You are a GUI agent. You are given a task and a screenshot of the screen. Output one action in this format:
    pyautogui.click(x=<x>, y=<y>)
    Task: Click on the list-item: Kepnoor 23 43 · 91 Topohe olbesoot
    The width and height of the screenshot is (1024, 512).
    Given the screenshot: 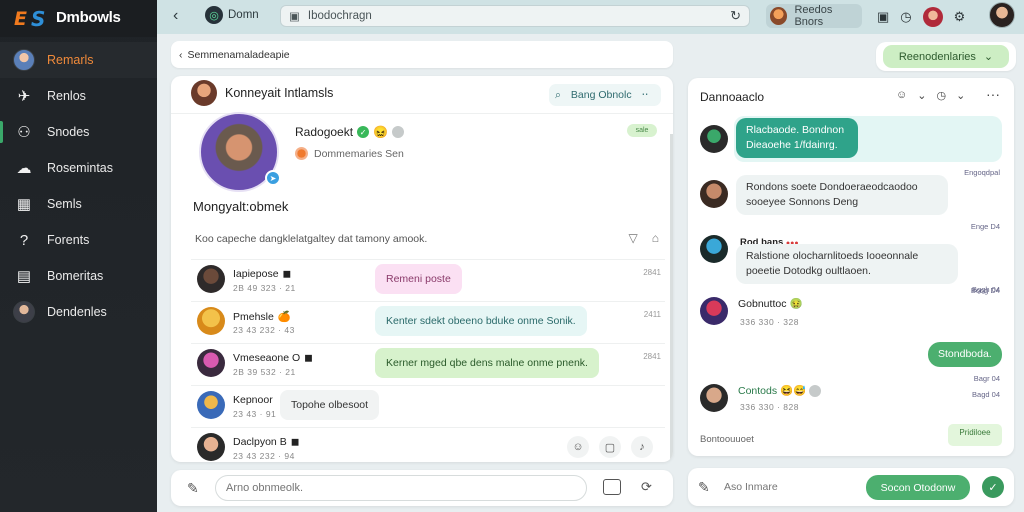 What is the action you would take?
    pyautogui.click(x=428, y=406)
    